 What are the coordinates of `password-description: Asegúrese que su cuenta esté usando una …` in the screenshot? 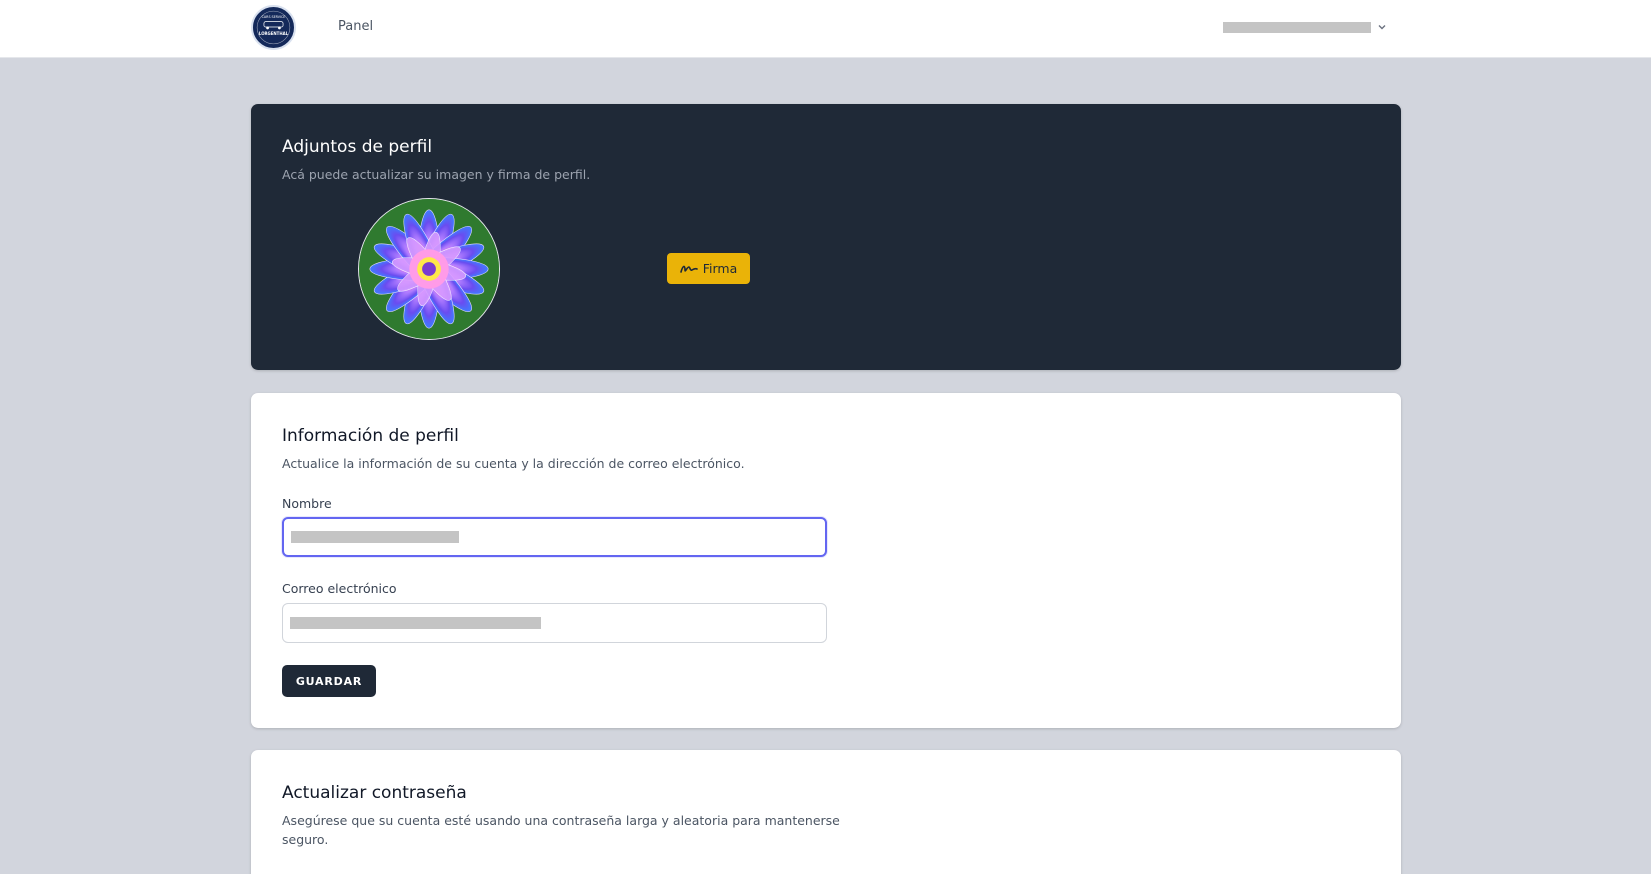 It's located at (561, 830).